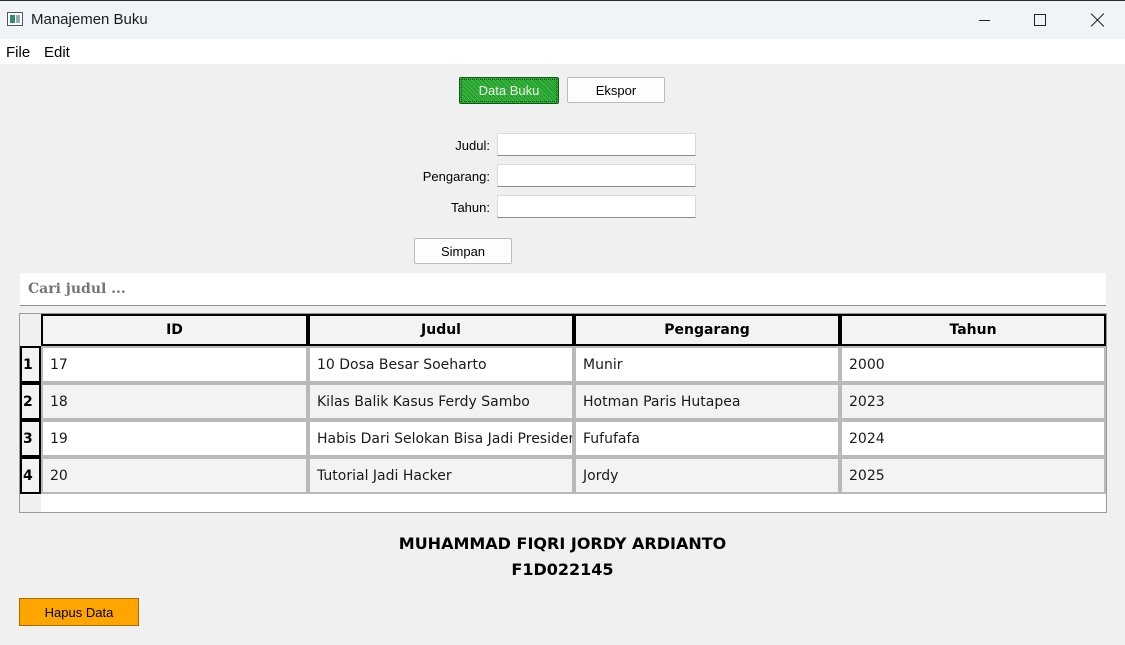 Image resolution: width=1125 pixels, height=645 pixels. I want to click on table-cell-judul: Tutorial Jadi Hacker, so click(441, 475).